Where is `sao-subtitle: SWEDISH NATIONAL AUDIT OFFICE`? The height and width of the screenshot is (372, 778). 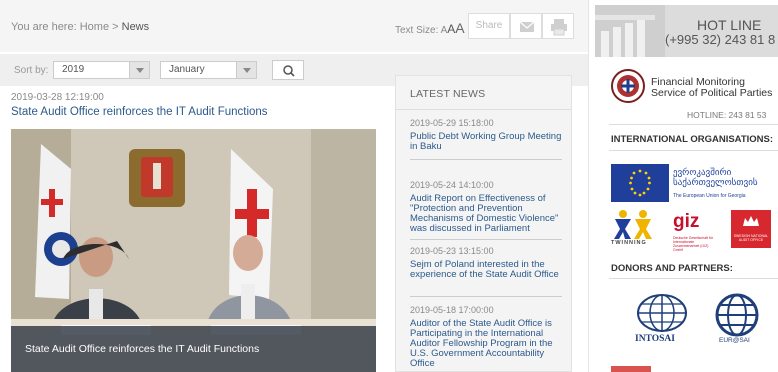 sao-subtitle: SWEDISH NATIONAL AUDIT OFFICE is located at coordinates (751, 238).